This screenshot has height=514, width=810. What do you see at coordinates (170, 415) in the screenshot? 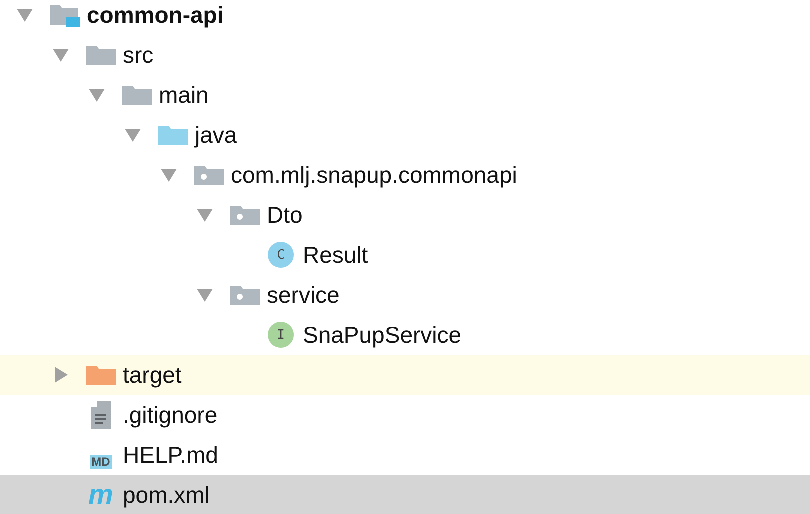
I see `tree-item-label: .gitignore` at bounding box center [170, 415].